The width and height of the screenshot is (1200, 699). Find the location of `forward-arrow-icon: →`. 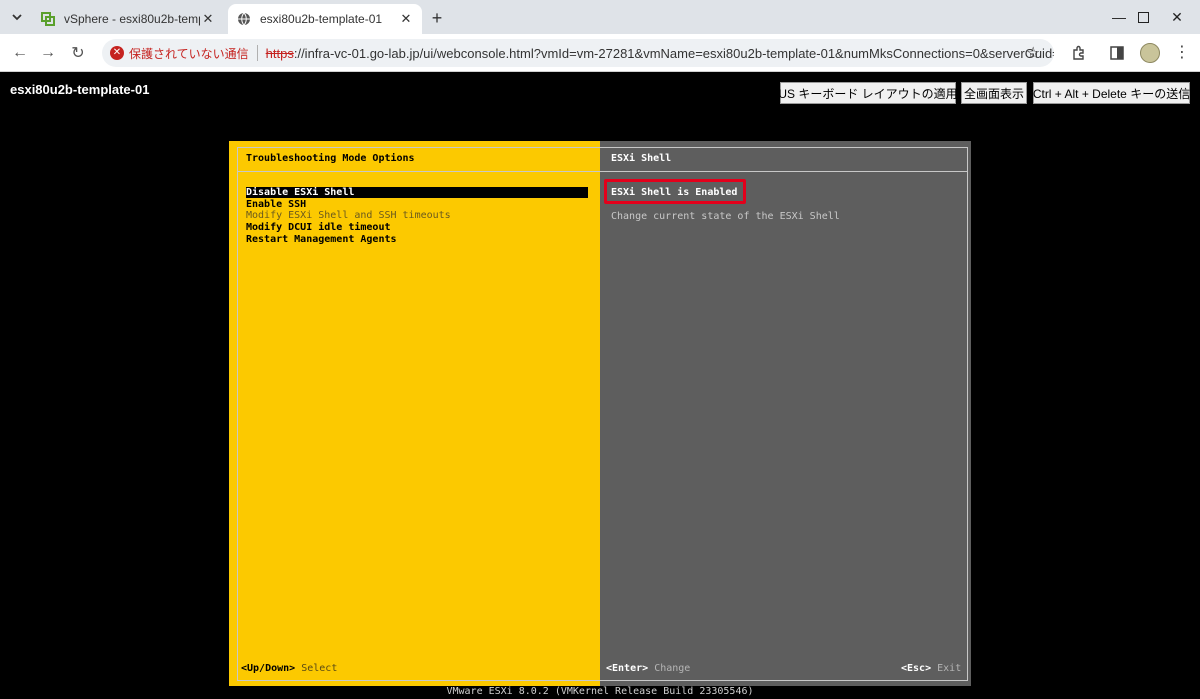

forward-arrow-icon: → is located at coordinates (48, 53).